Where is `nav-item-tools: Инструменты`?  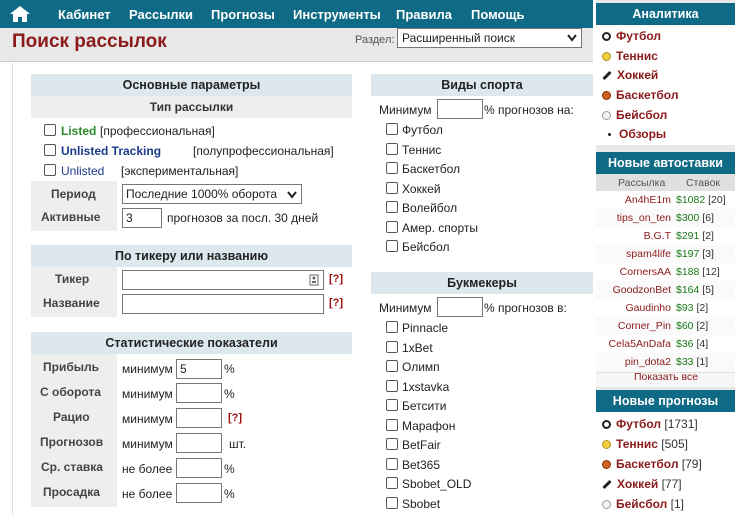 nav-item-tools: Инструменты is located at coordinates (337, 14).